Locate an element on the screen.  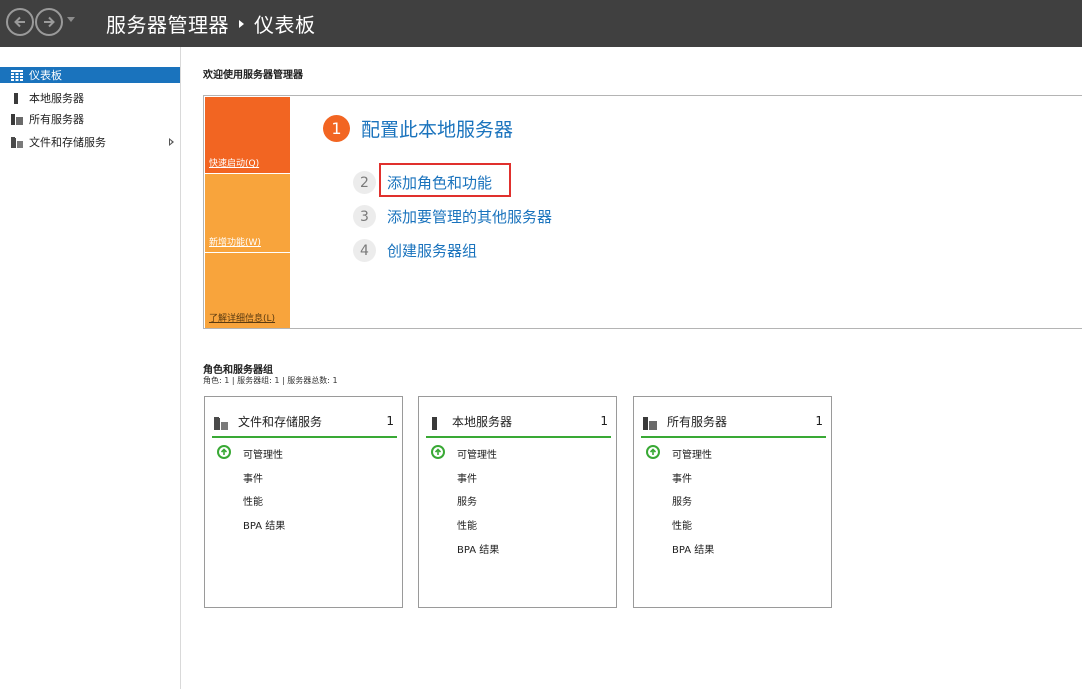
role-card-local-server: 本地服务器 1 可管理性 事件 服务 性能 BPA 结果 is located at coordinates (517, 502).